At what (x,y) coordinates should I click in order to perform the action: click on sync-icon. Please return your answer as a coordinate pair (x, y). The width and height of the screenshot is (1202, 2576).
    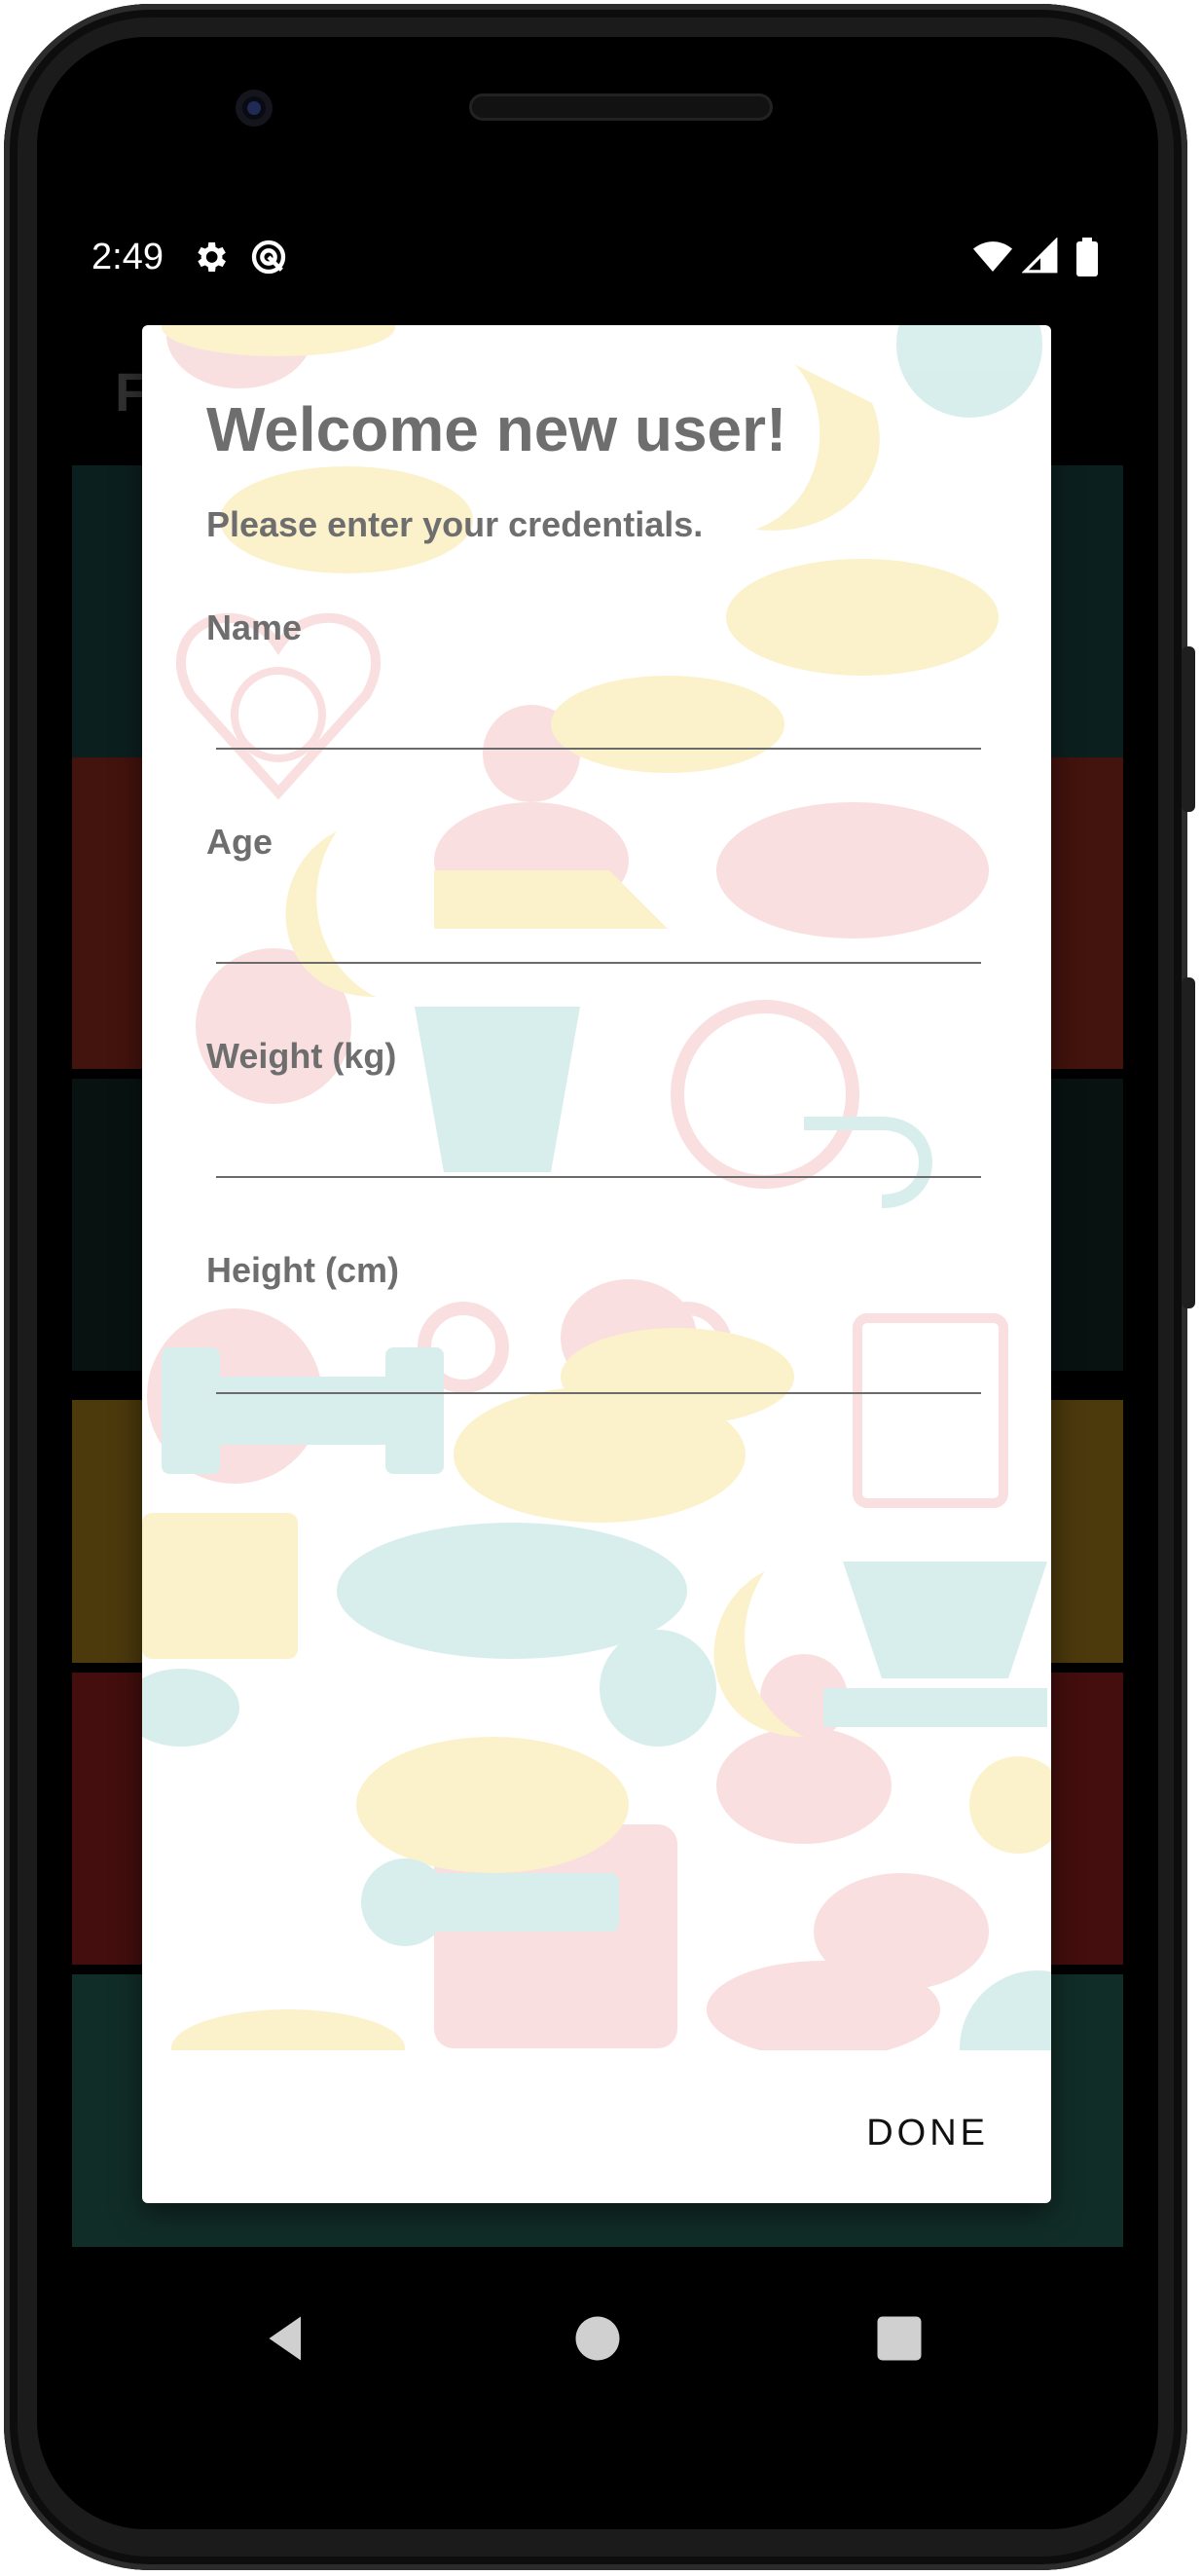
    Looking at the image, I should click on (268, 259).